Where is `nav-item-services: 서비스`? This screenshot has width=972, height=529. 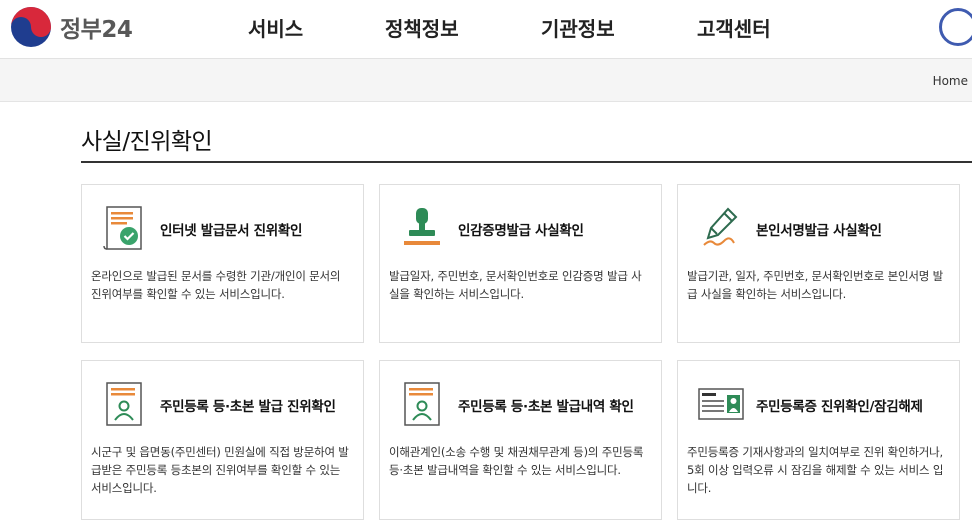
nav-item-services: 서비스 is located at coordinates (275, 27).